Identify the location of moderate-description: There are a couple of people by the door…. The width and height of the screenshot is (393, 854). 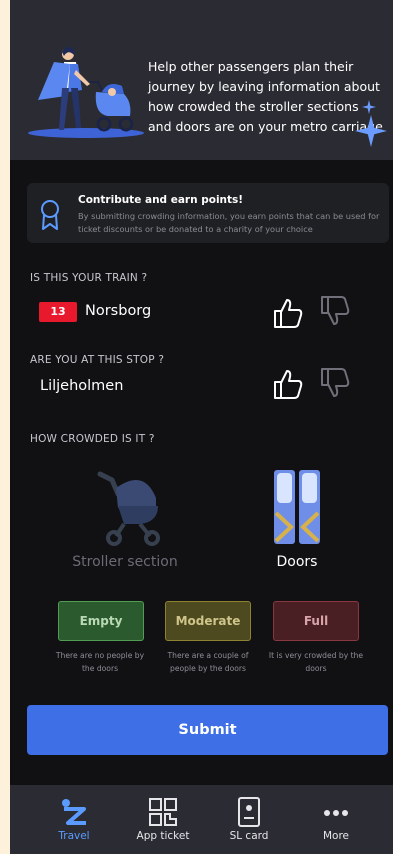
(208, 662).